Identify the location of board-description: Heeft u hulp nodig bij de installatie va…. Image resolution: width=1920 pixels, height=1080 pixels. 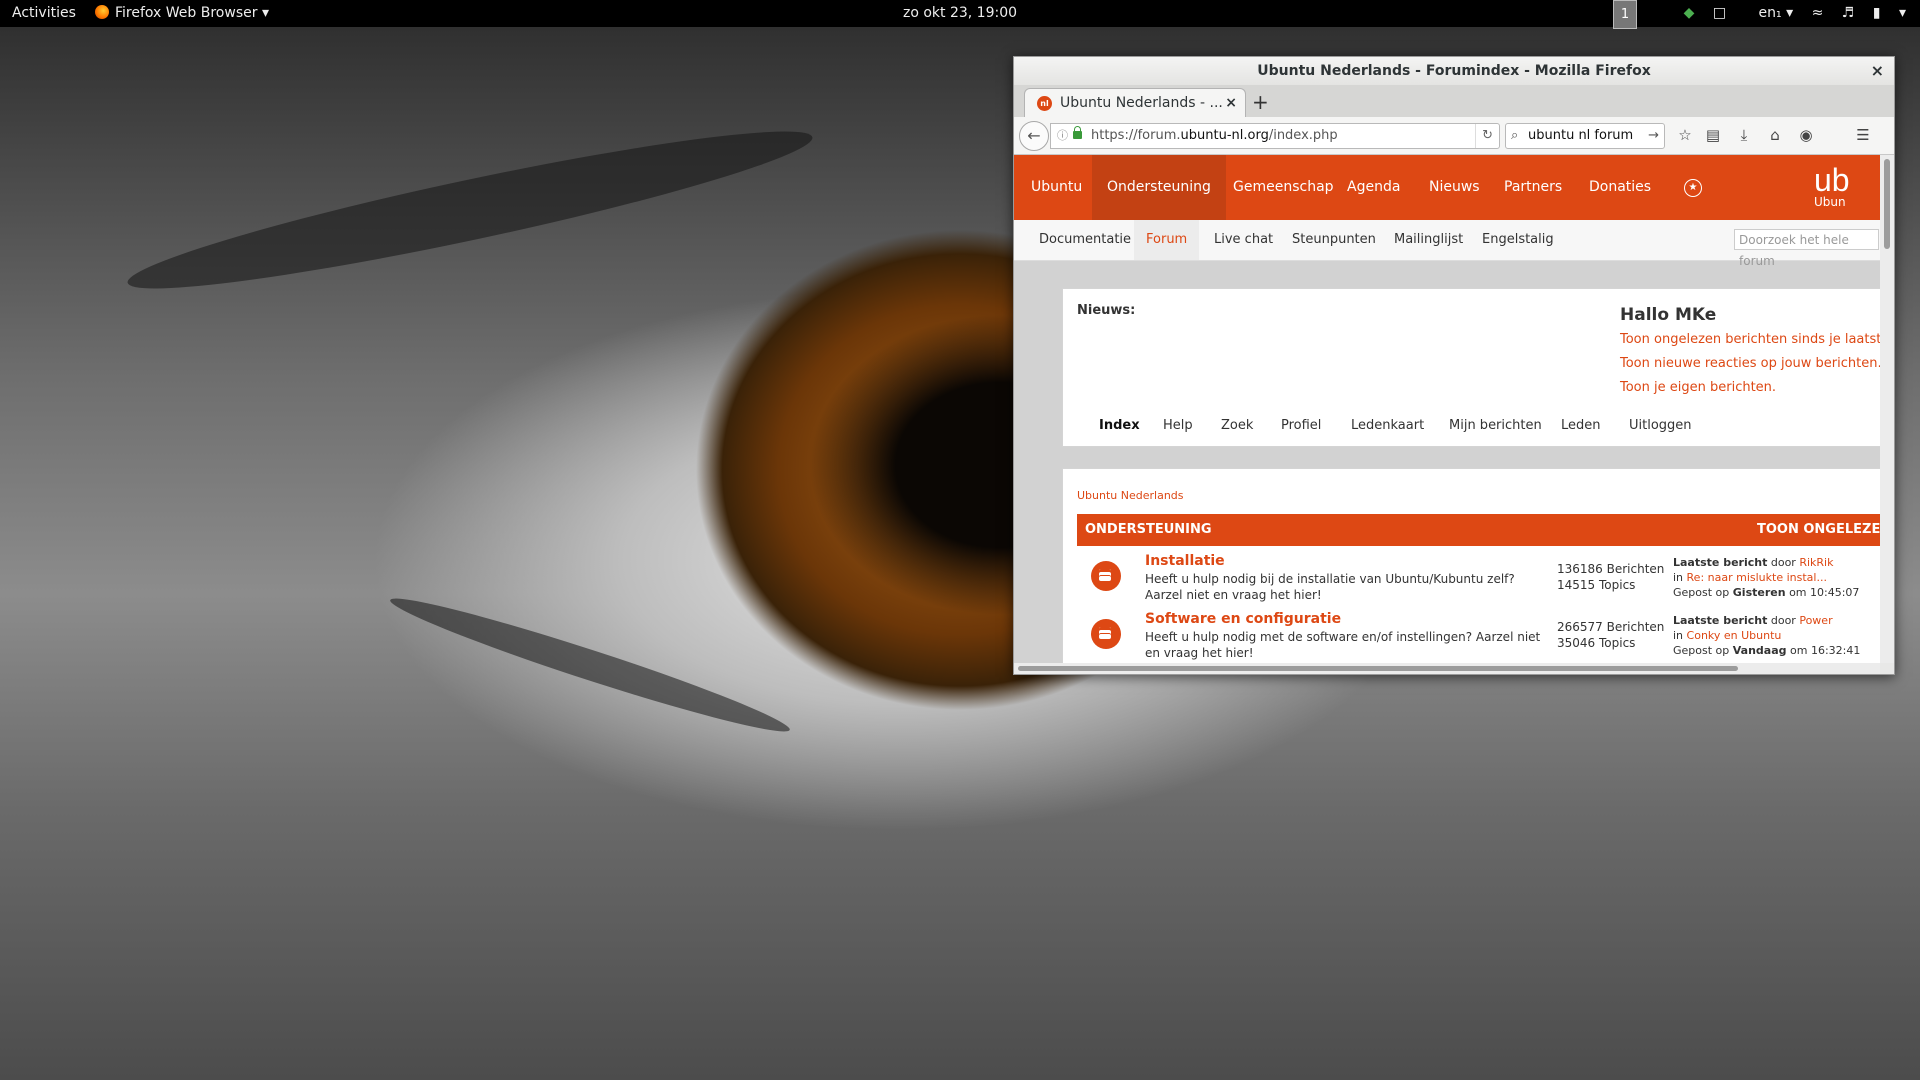
(1330, 587).